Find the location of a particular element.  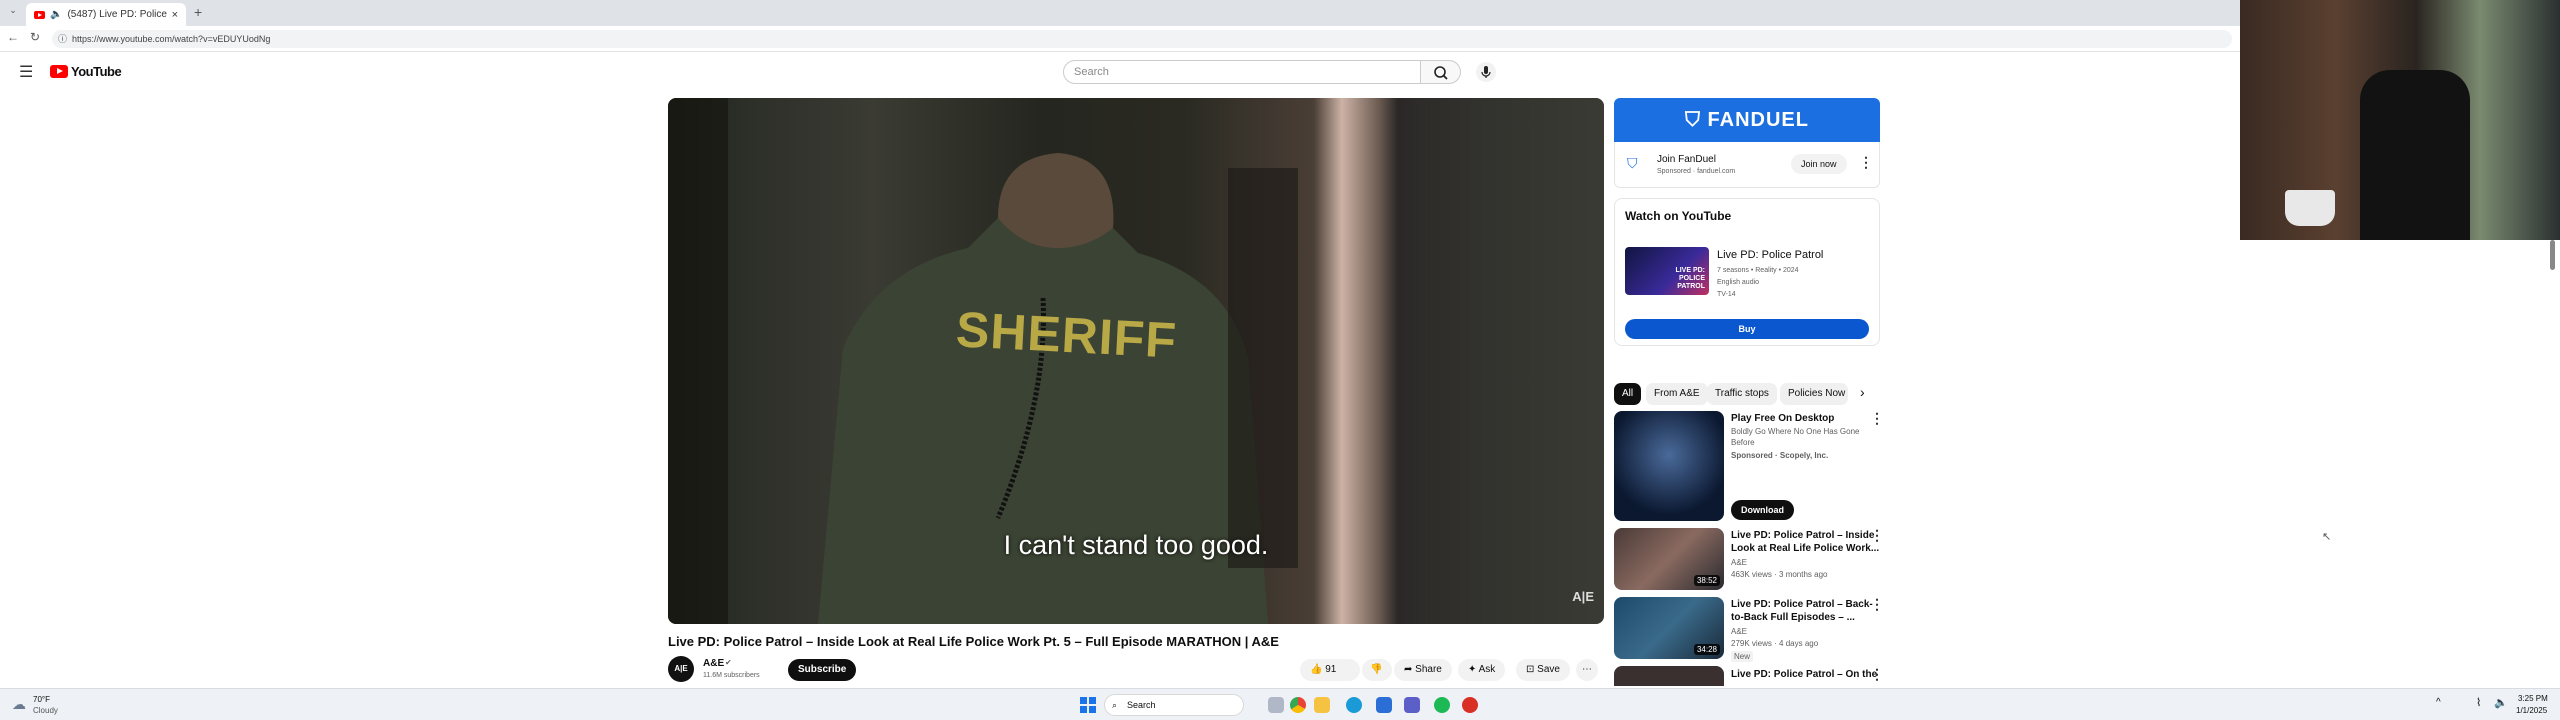

clock-date: 1/1/2025 is located at coordinates (2531, 710).